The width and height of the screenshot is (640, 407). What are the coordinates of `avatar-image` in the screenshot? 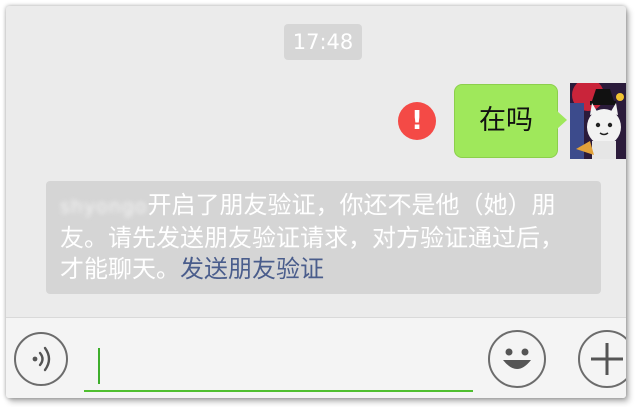 It's located at (598, 121).